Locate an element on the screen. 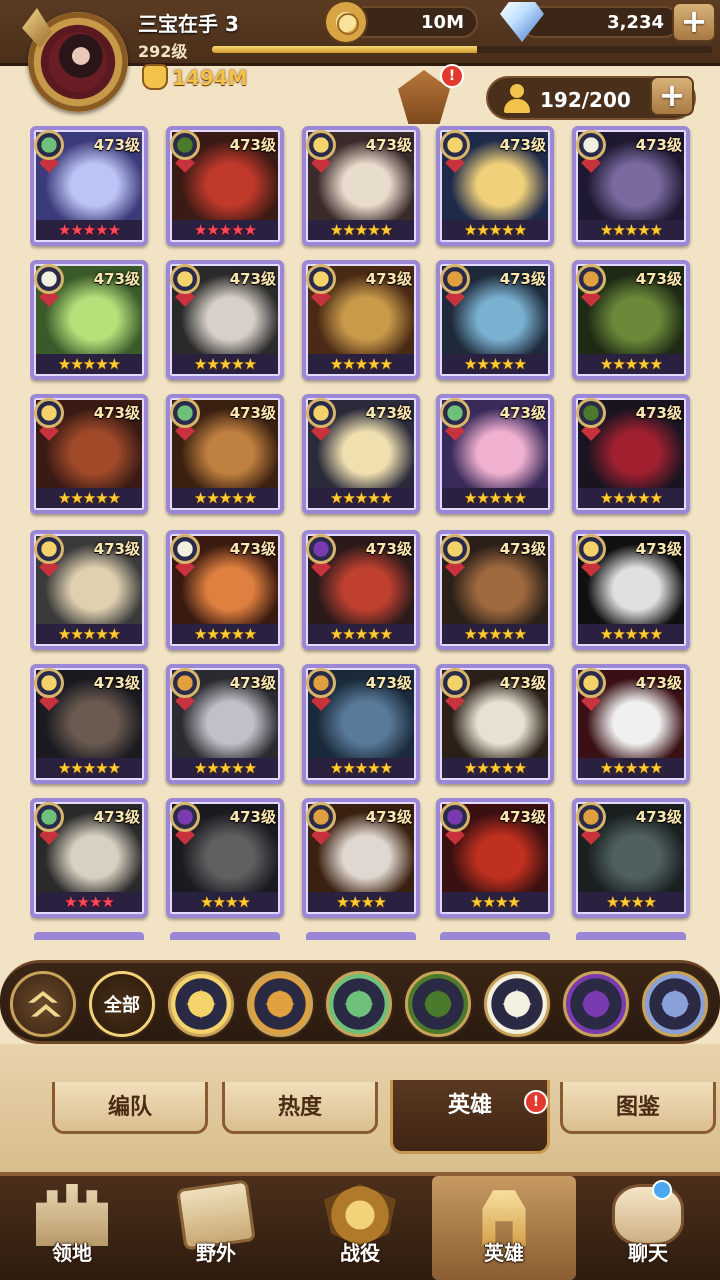  filter-graveborn-button is located at coordinates (438, 1004).